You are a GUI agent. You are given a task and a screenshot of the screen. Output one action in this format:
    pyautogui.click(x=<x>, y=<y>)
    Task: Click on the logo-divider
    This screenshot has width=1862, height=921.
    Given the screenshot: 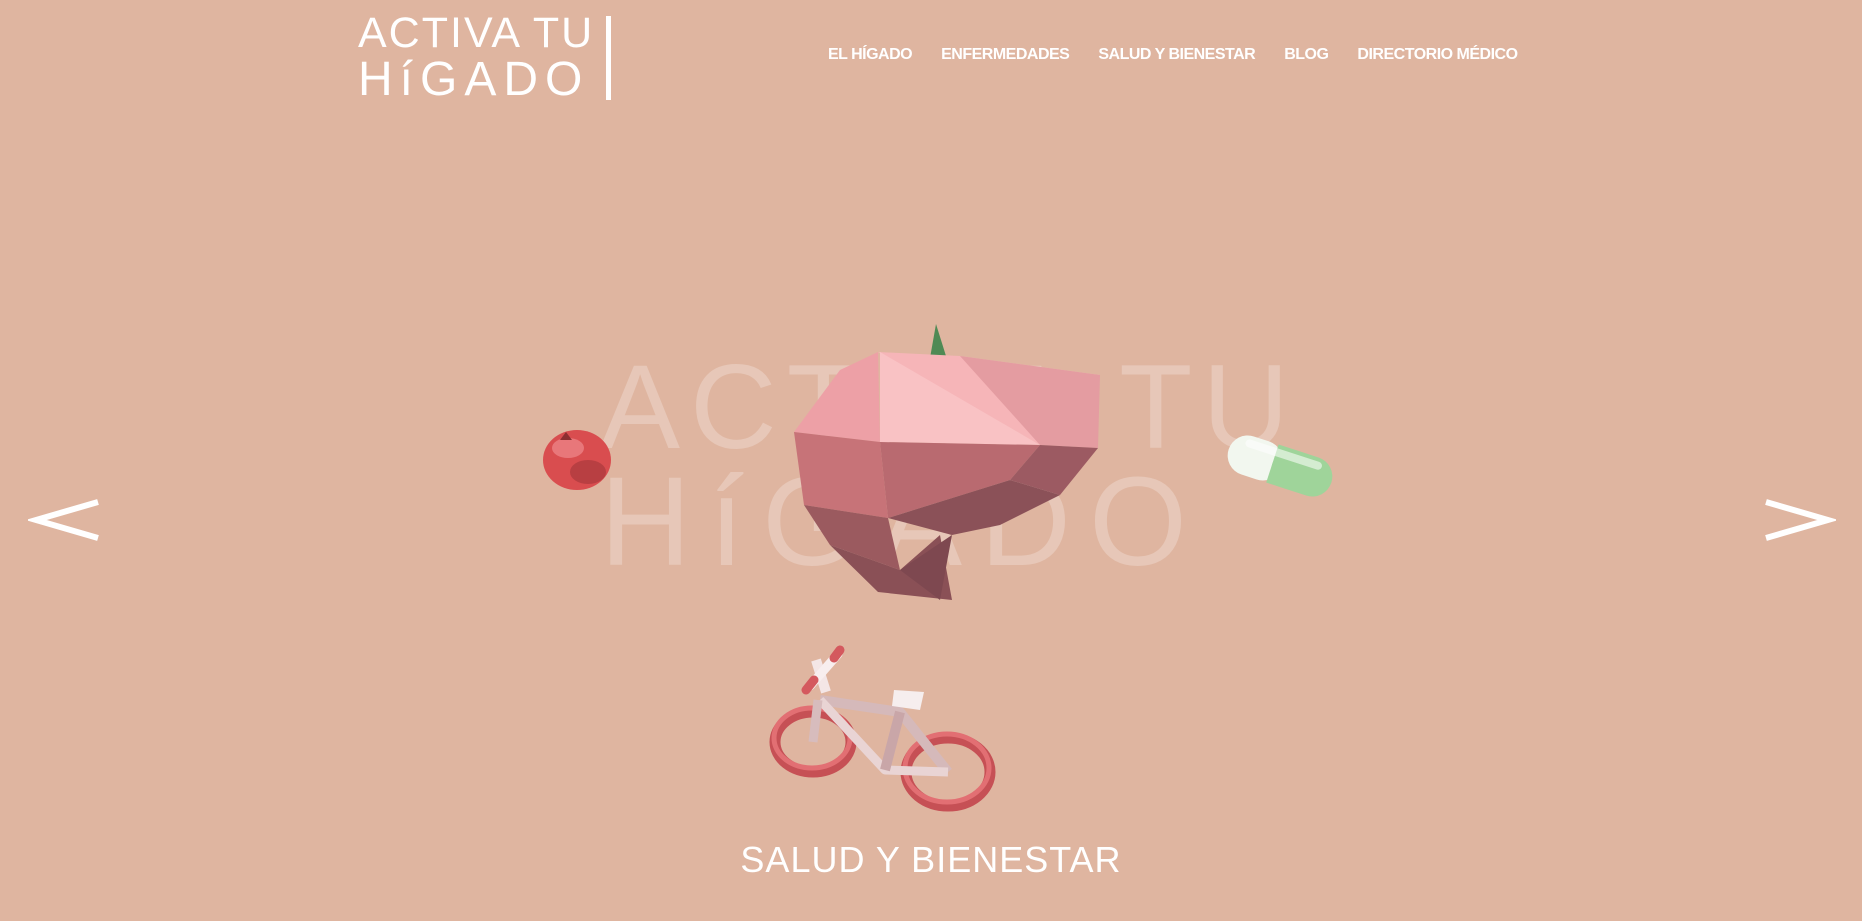 What is the action you would take?
    pyautogui.click(x=608, y=58)
    